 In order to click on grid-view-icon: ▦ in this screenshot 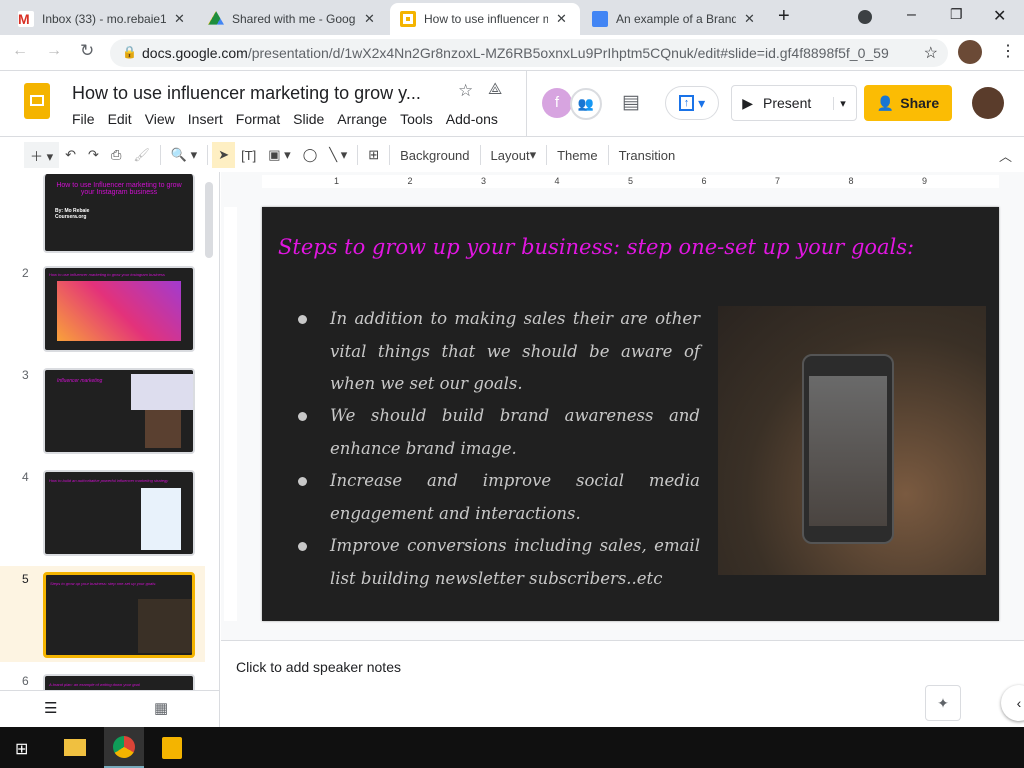, I will do `click(161, 708)`.